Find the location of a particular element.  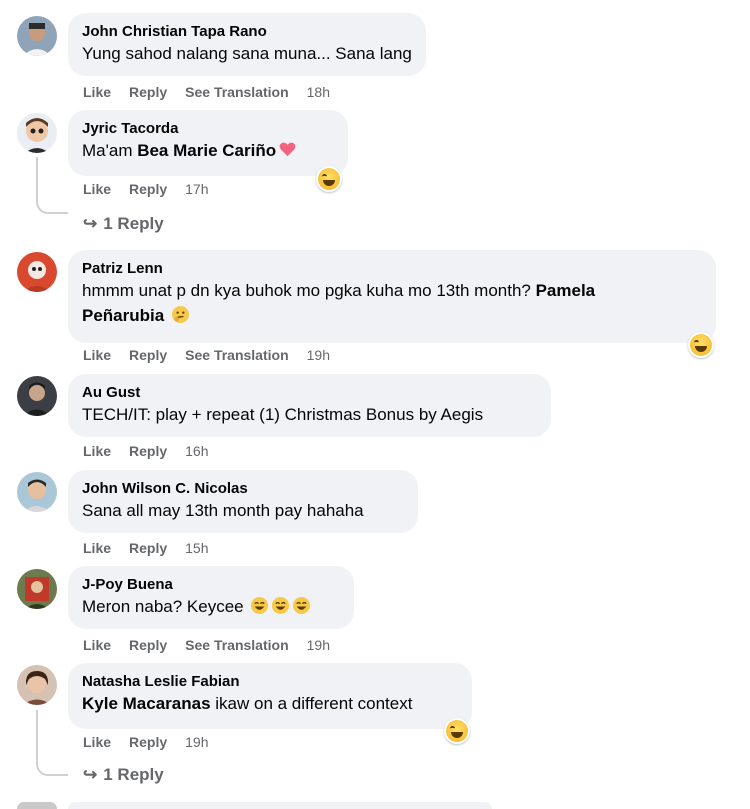

mention-link: Pamela is located at coordinates (566, 290).